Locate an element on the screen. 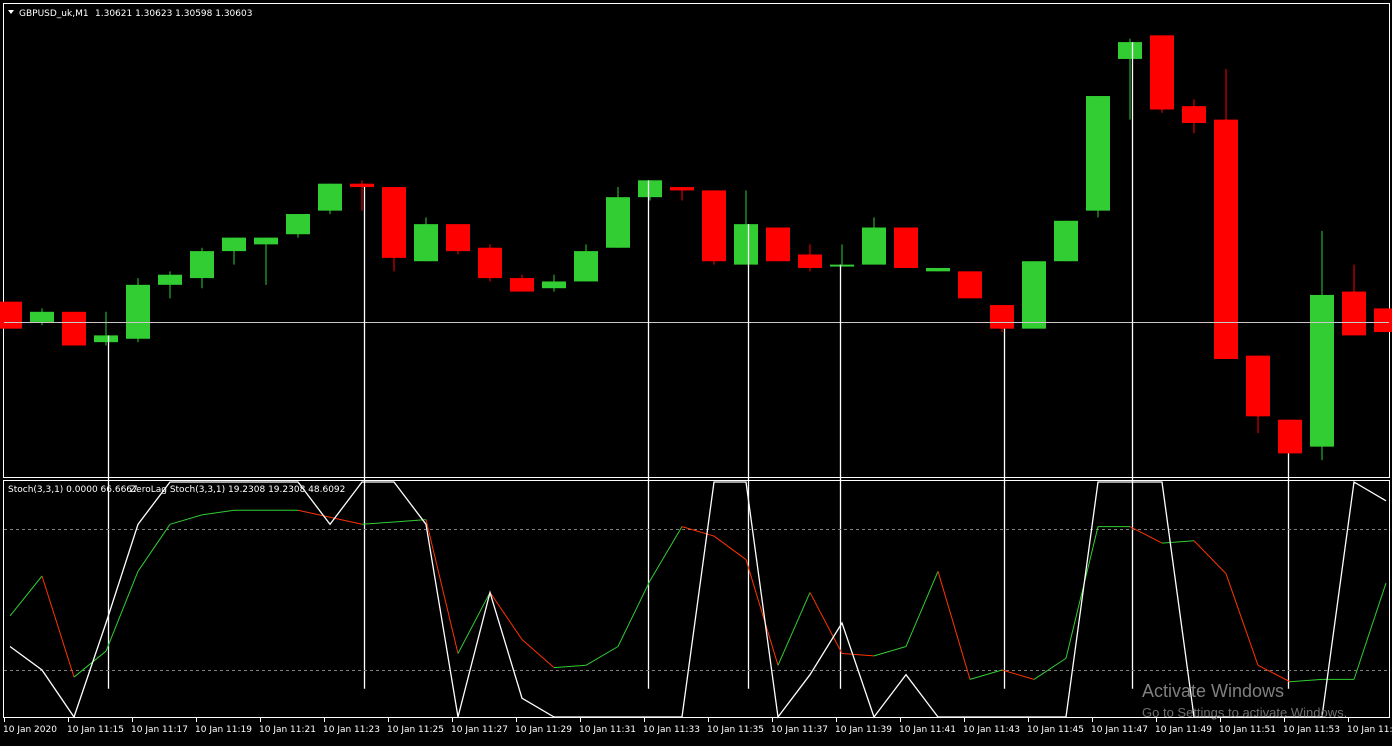 This screenshot has width=1392, height=746. x-tick-label: 10 Jan 11:17 is located at coordinates (159, 730).